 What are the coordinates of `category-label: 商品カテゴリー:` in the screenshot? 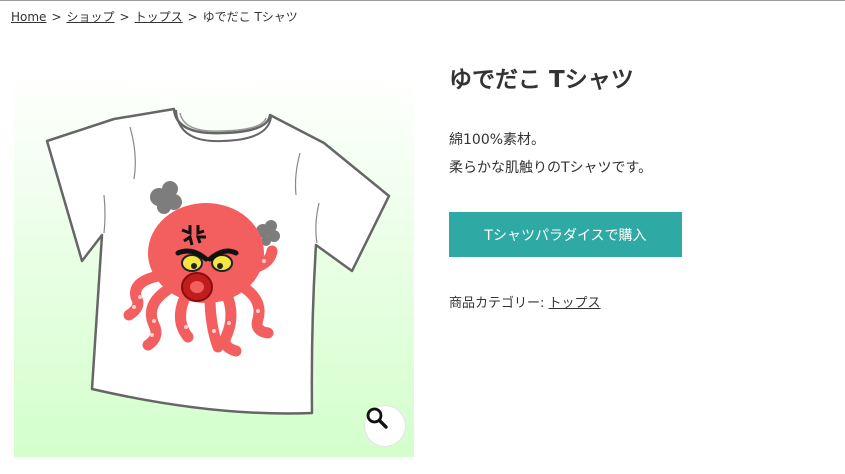 It's located at (497, 303).